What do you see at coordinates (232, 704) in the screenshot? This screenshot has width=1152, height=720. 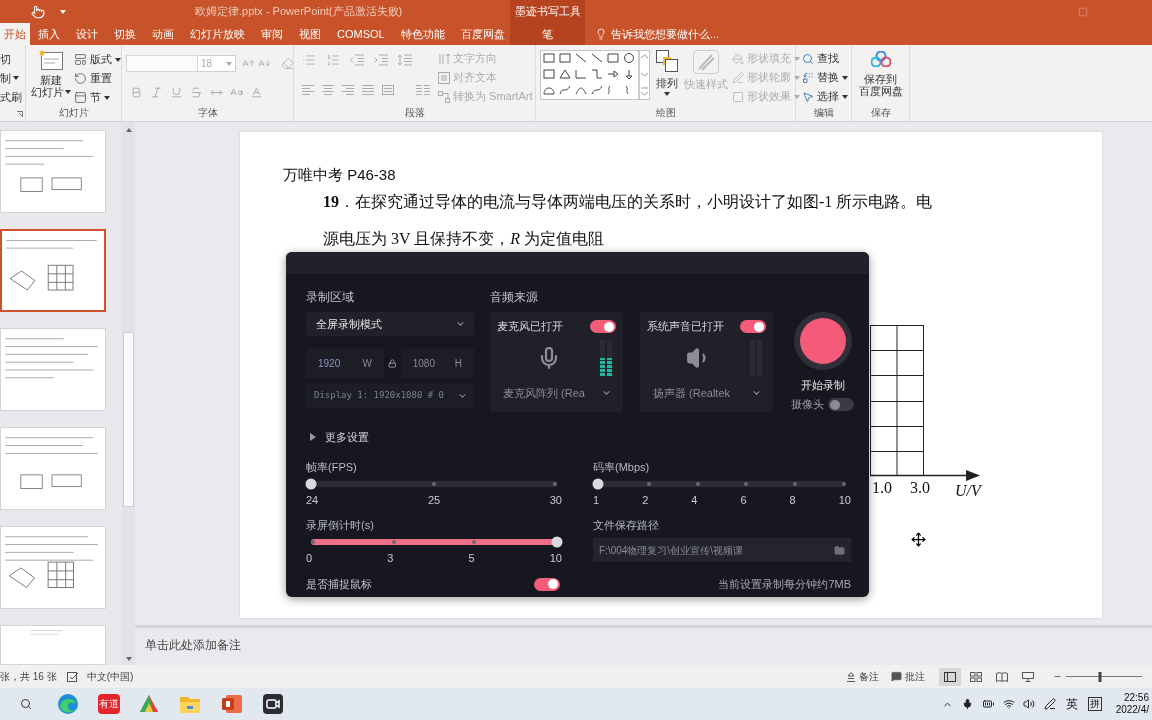 I see `presentation-app-icon` at bounding box center [232, 704].